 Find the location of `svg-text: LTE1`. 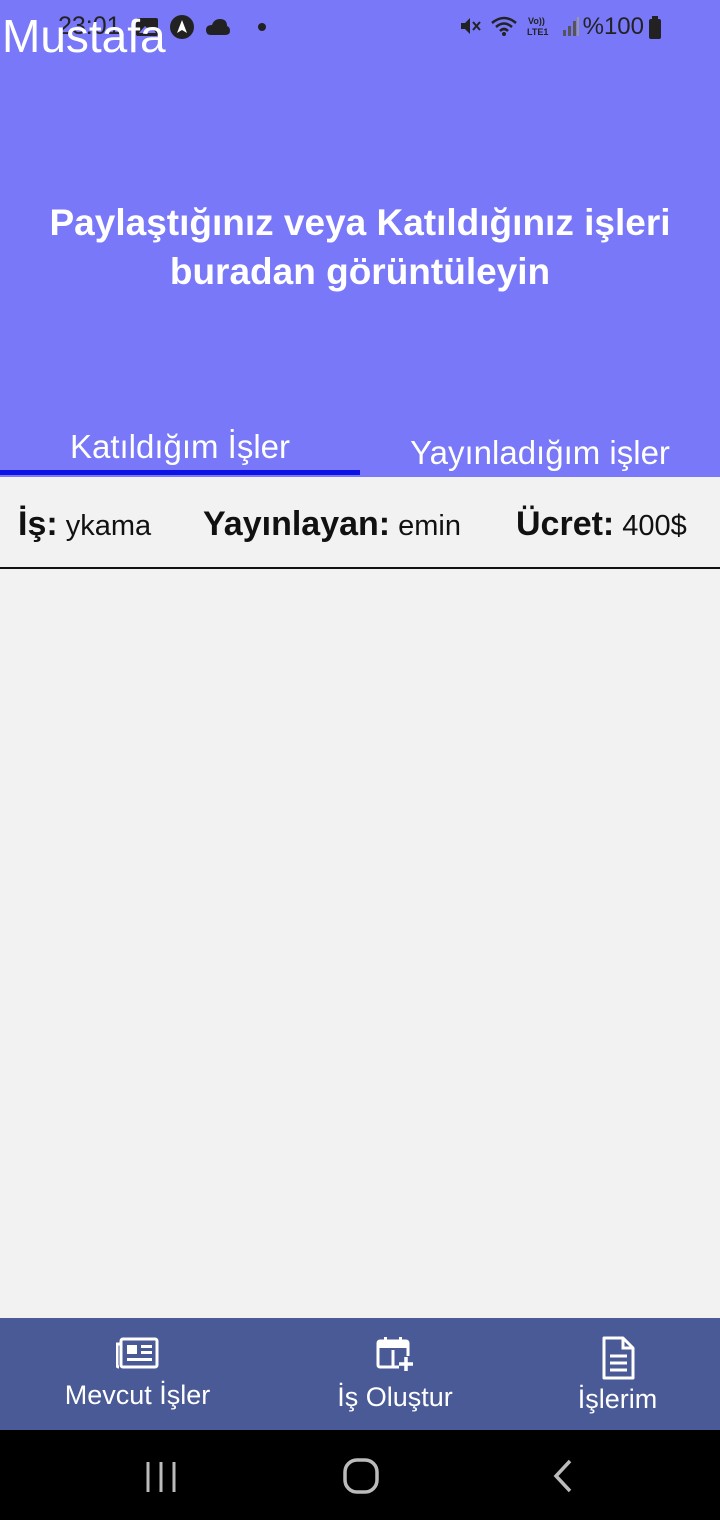

svg-text: LTE1 is located at coordinates (537, 32).